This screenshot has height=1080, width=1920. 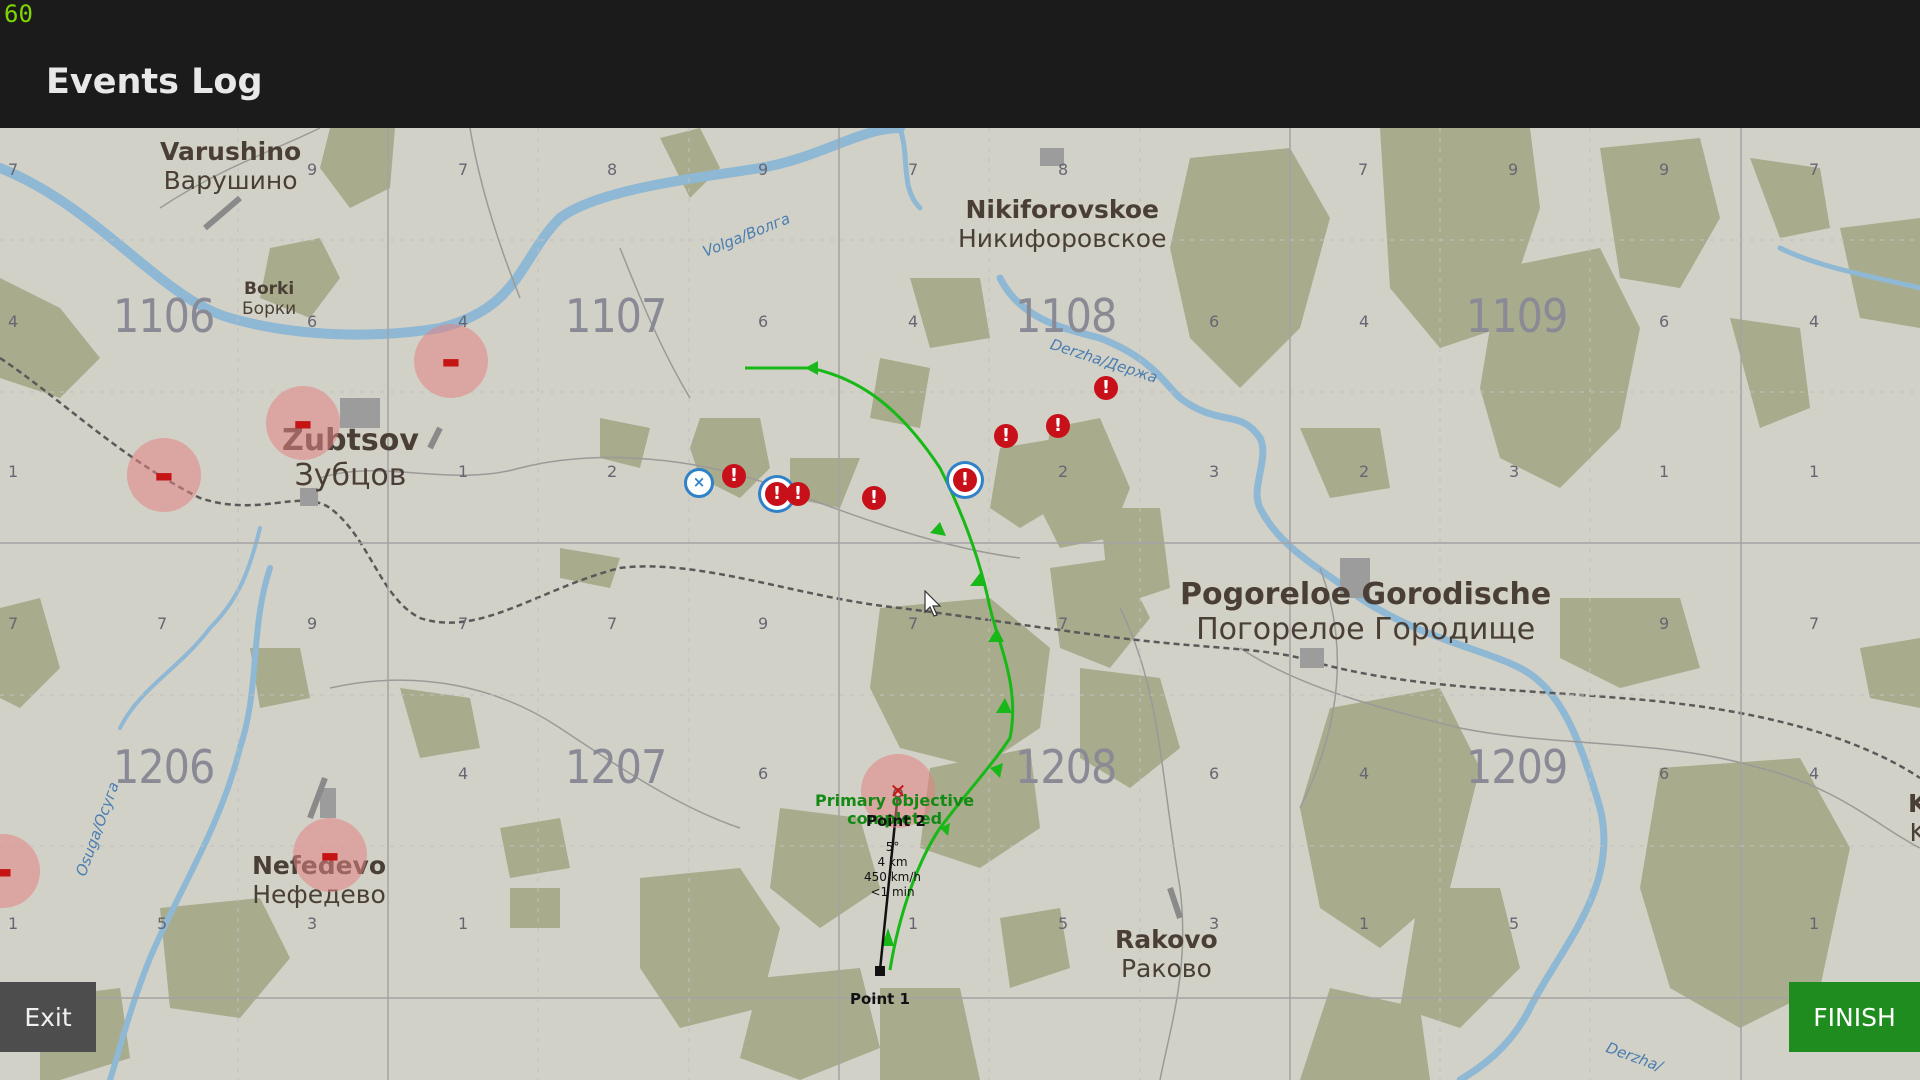 What do you see at coordinates (699, 483) in the screenshot?
I see `friendly-unit-marker: ×` at bounding box center [699, 483].